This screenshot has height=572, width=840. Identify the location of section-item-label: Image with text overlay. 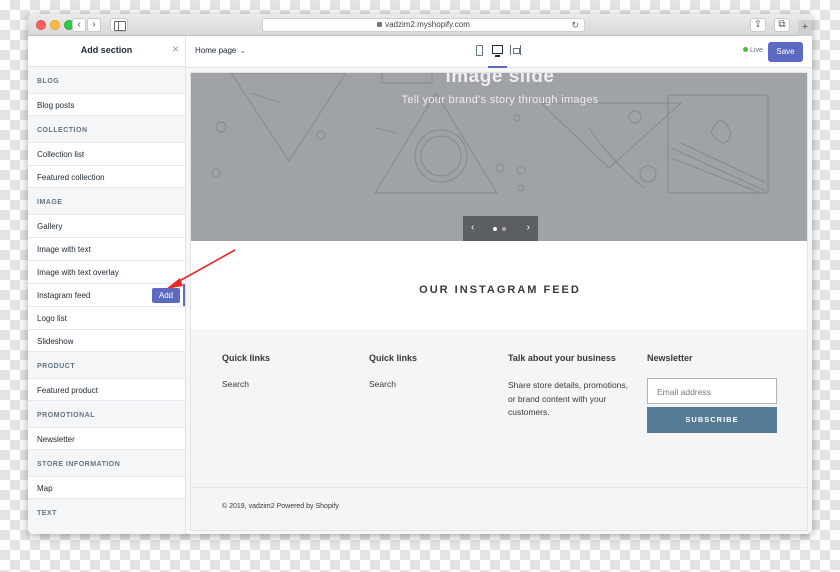
(78, 272).